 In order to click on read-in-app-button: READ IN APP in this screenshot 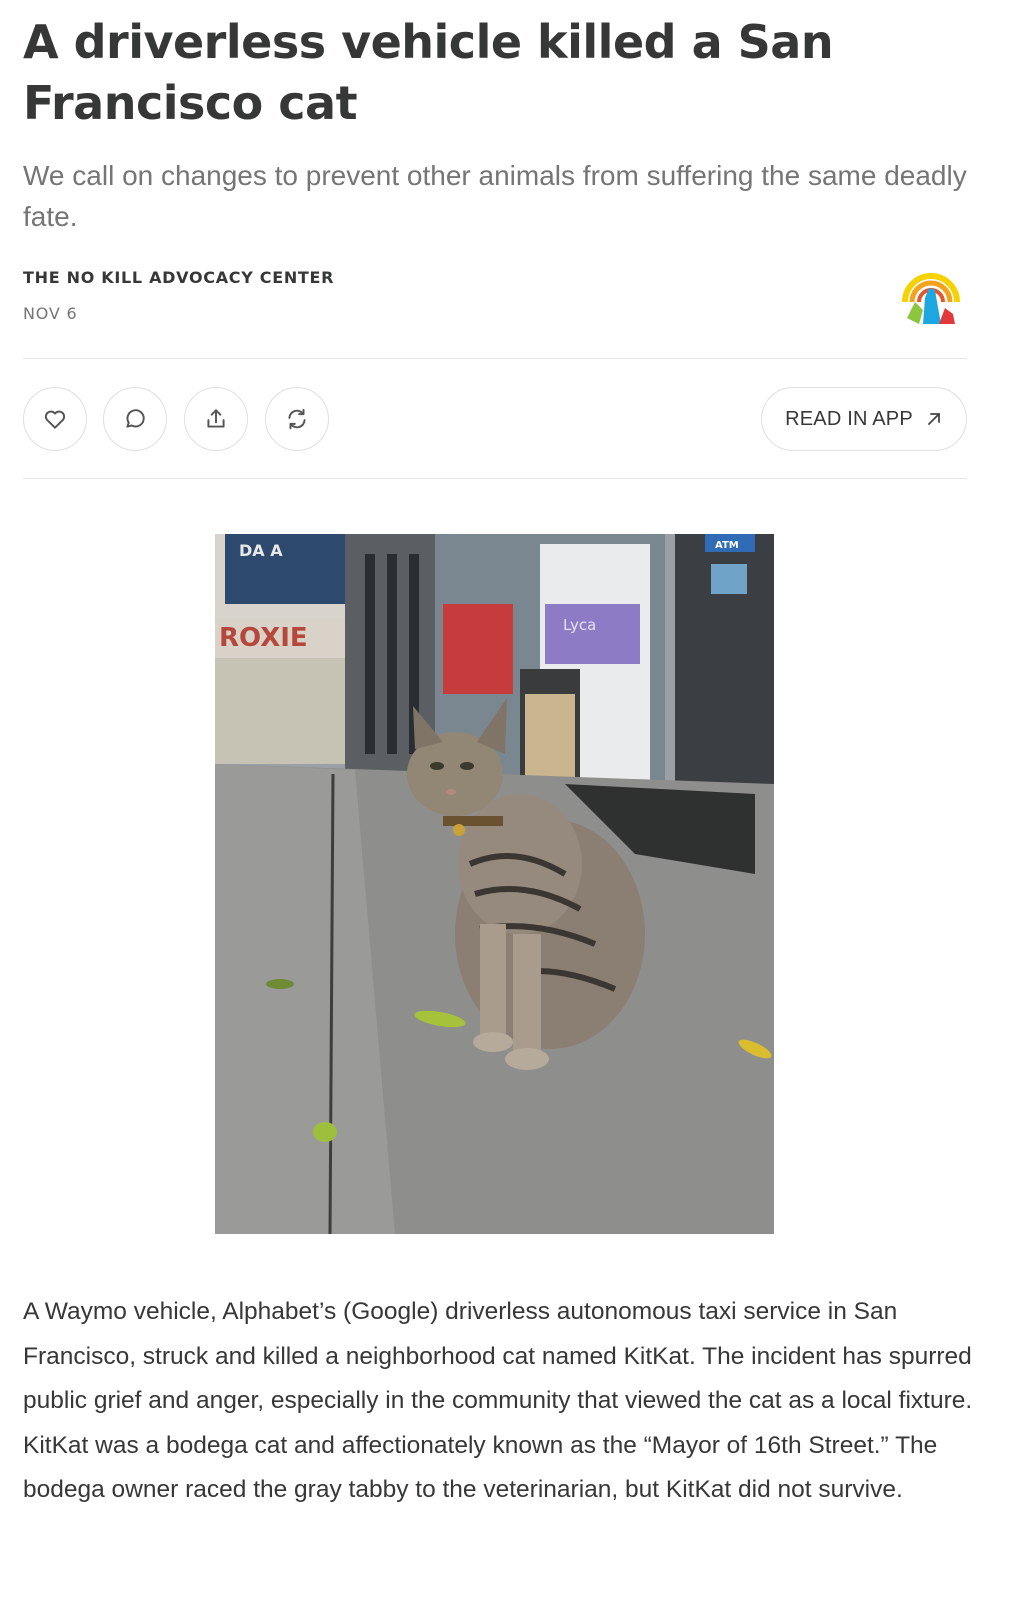, I will do `click(864, 419)`.